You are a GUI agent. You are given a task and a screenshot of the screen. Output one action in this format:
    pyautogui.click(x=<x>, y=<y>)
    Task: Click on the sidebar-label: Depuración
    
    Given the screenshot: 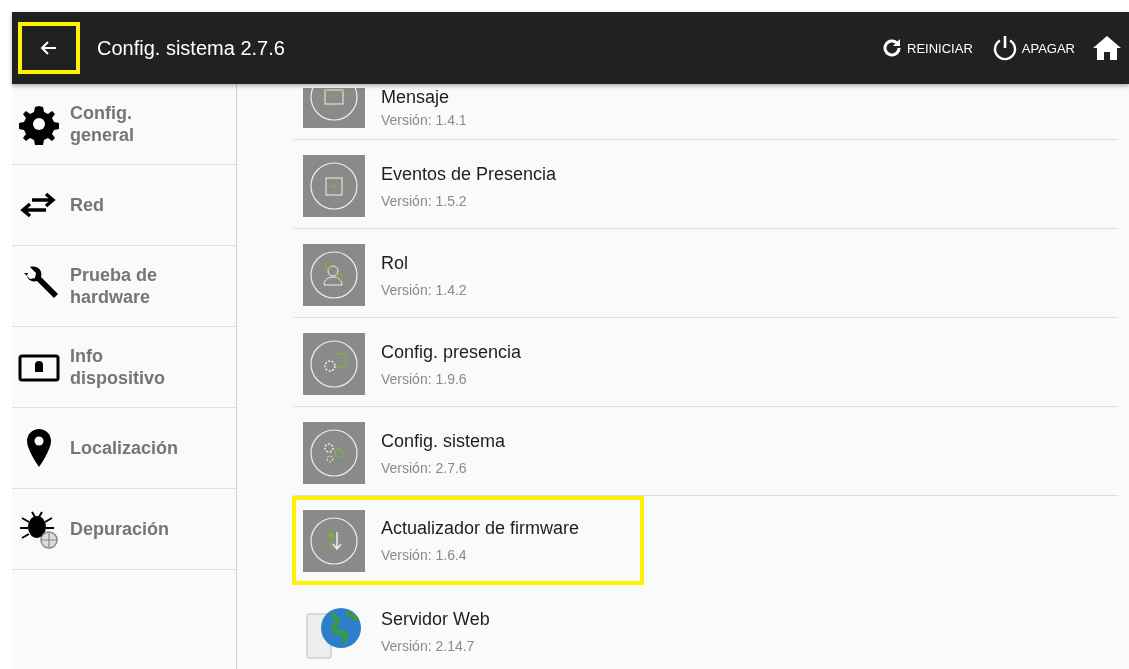 What is the action you would take?
    pyautogui.click(x=120, y=529)
    